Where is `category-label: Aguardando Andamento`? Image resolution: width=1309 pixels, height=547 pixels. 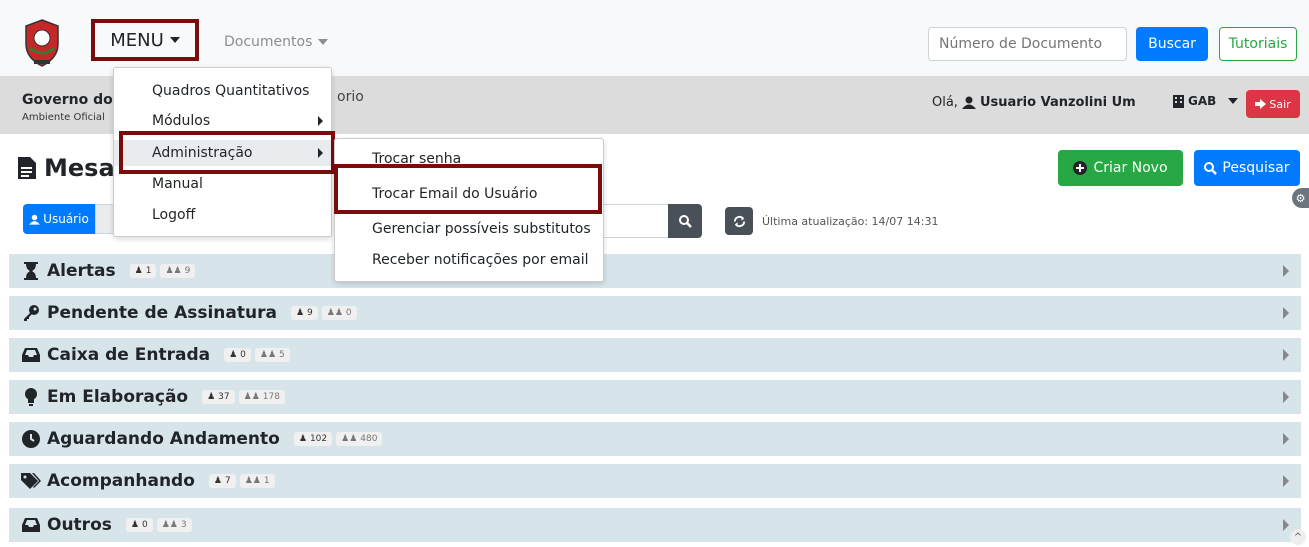 category-label: Aguardando Andamento is located at coordinates (163, 439).